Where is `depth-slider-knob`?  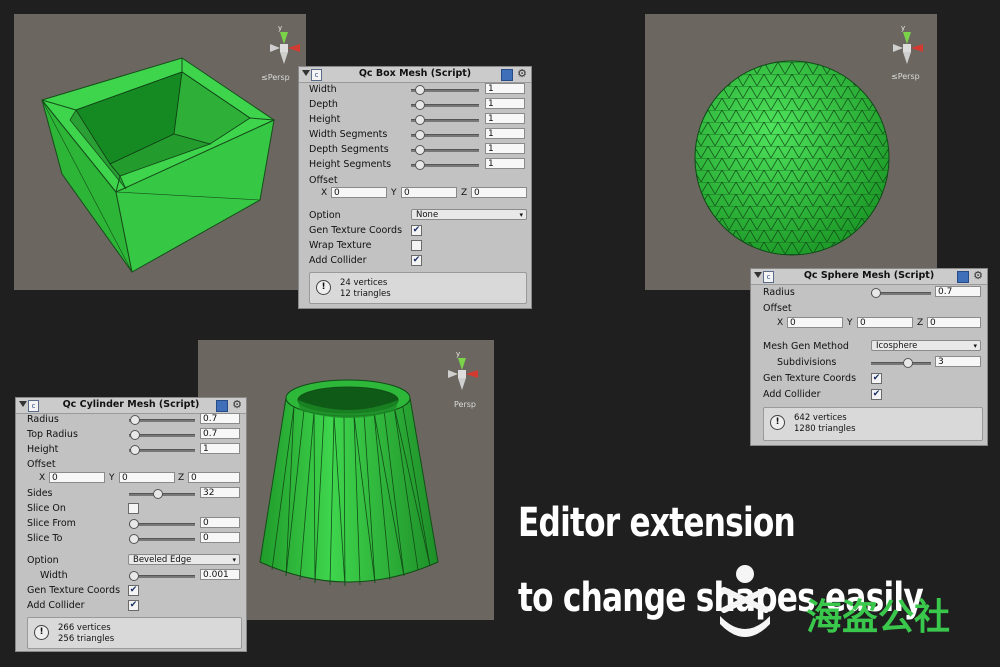 depth-slider-knob is located at coordinates (420, 105).